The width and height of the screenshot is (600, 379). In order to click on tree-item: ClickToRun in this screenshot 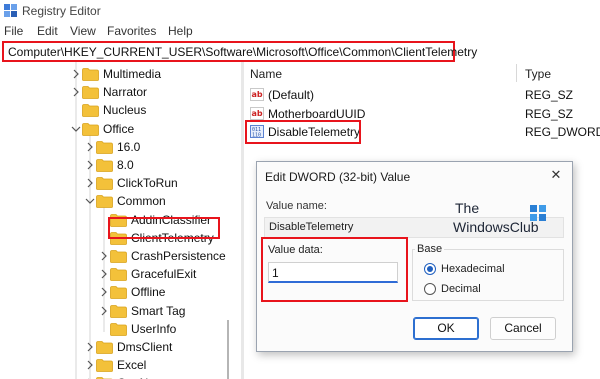, I will do `click(131, 183)`.